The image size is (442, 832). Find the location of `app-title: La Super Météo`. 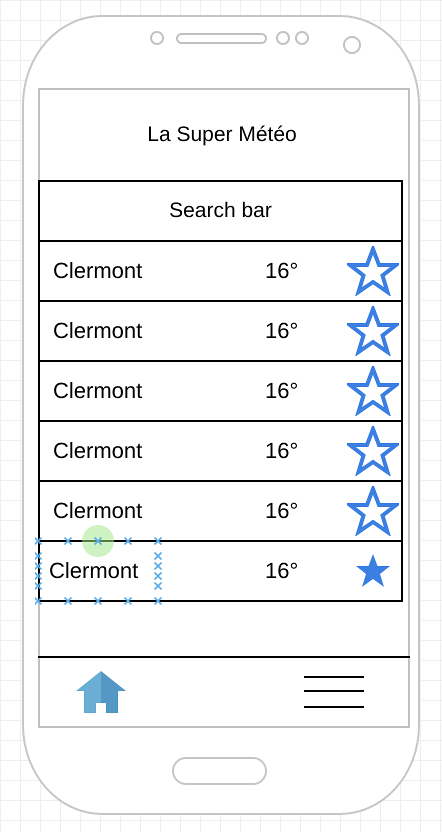

app-title: La Super Météo is located at coordinates (222, 135).